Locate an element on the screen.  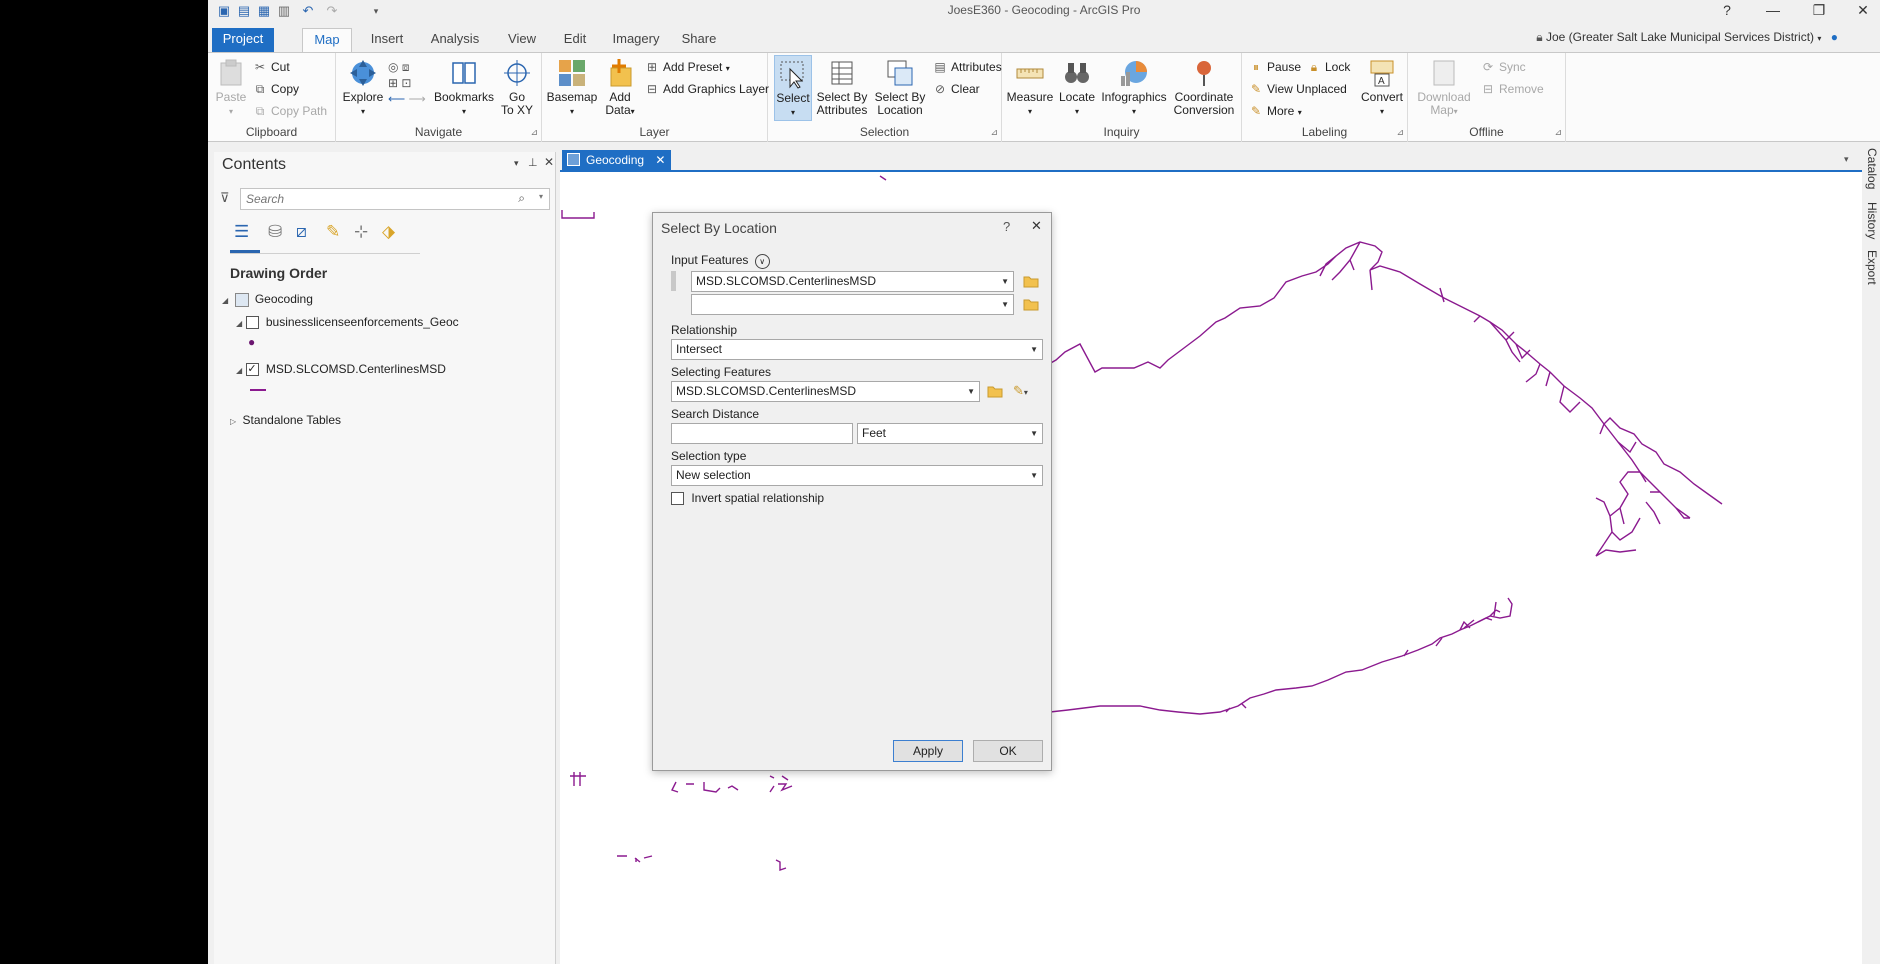
dialog-close-button: ✕ is located at coordinates (1036, 226).